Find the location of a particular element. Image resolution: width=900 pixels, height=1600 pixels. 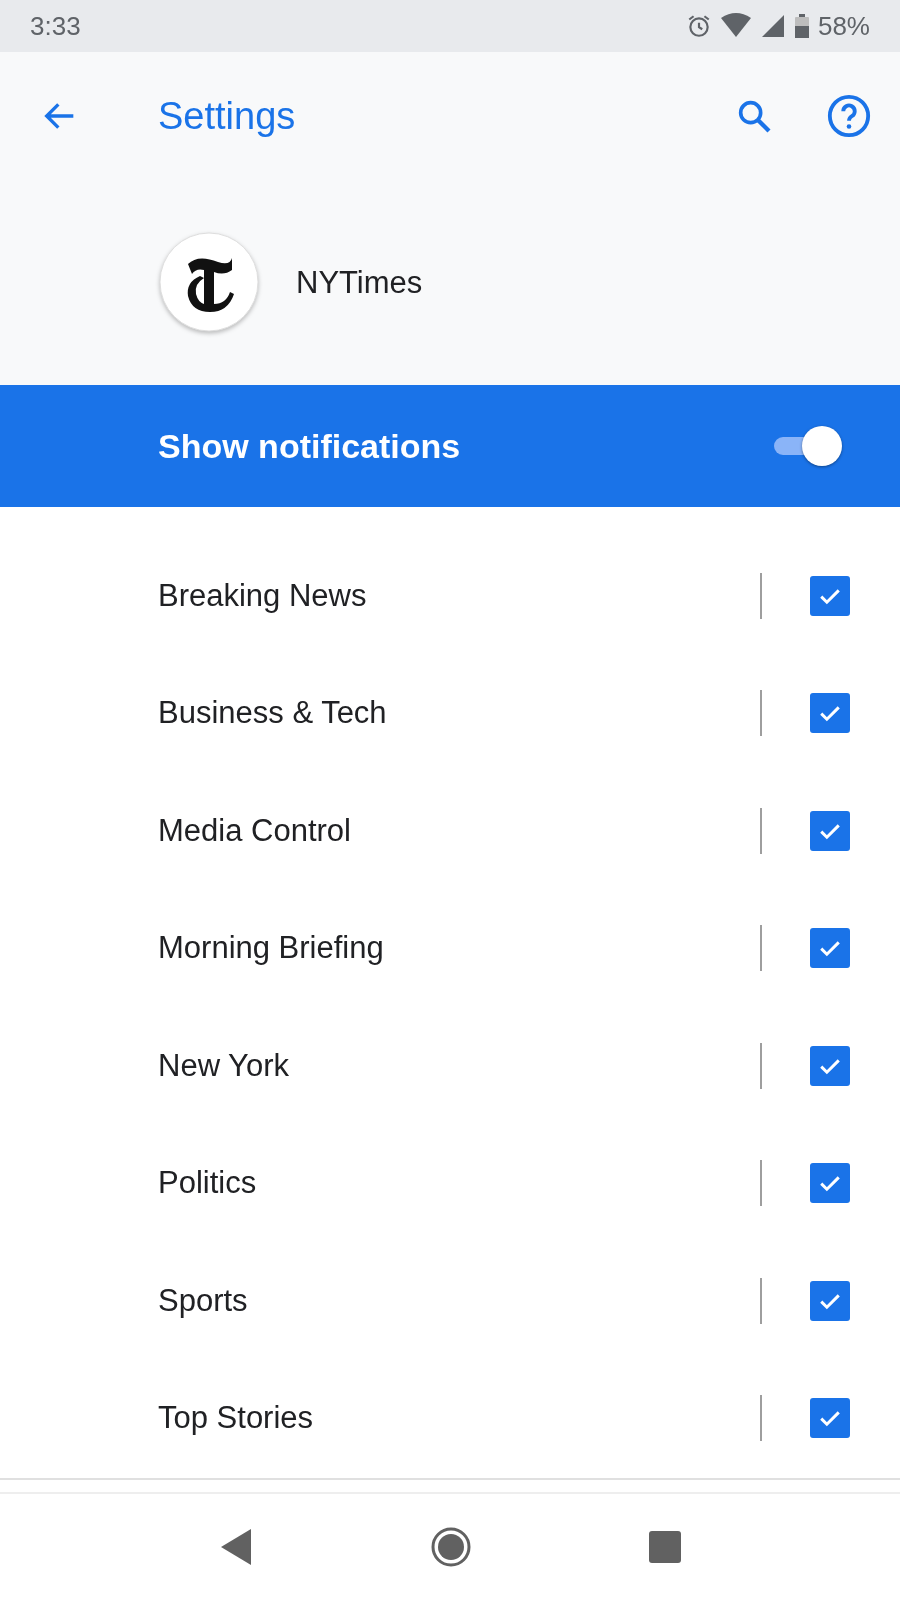

help-icon is located at coordinates (849, 116).